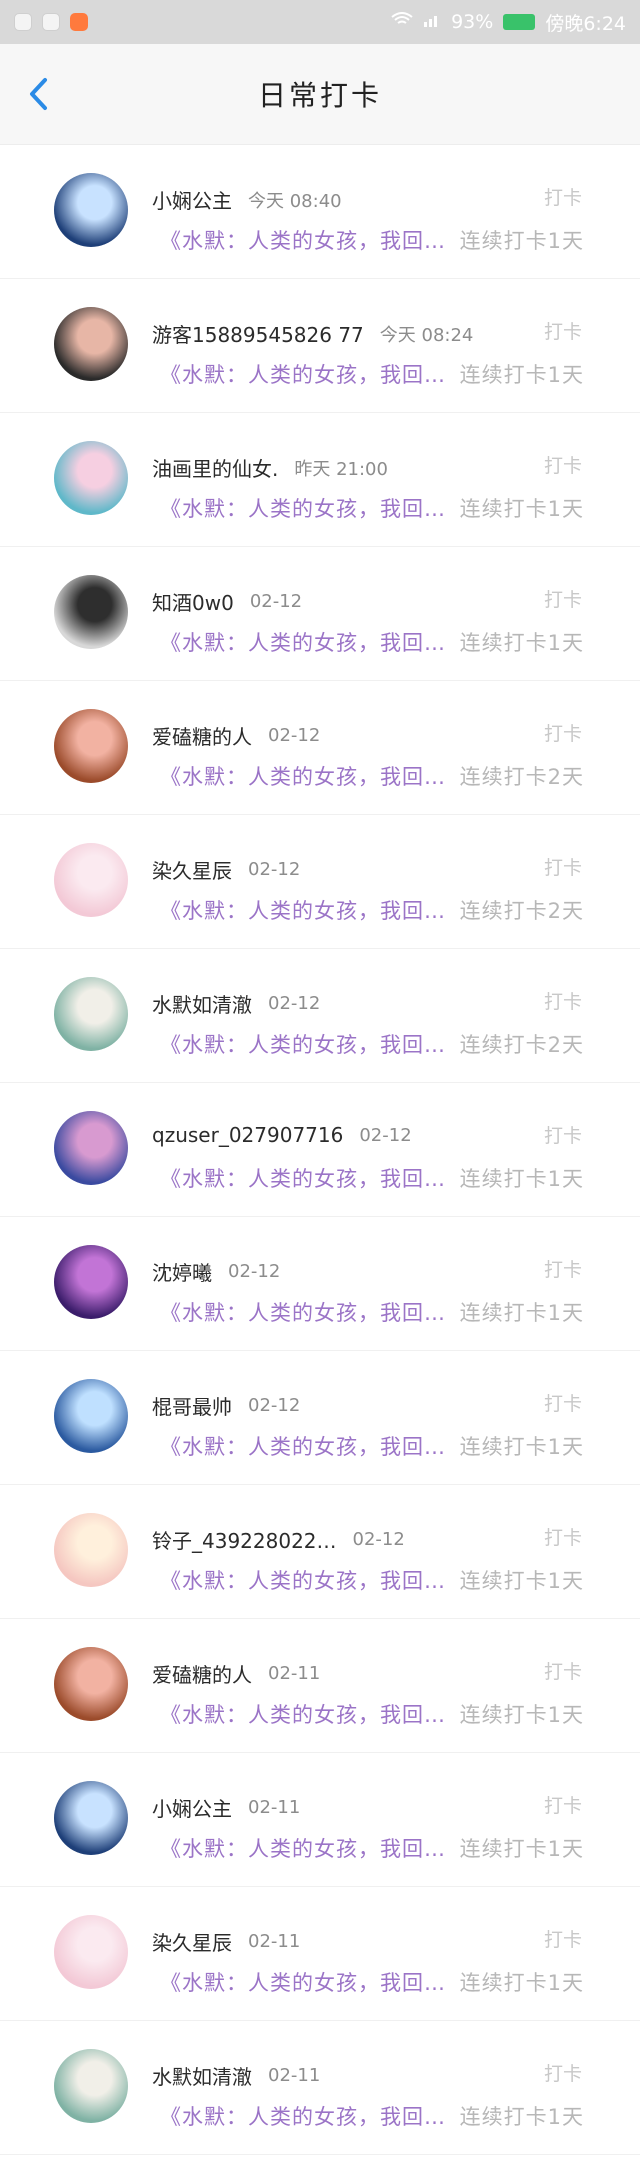  Describe the element at coordinates (247, 1135) in the screenshot. I see `user-name: qzuser_027907716` at that location.